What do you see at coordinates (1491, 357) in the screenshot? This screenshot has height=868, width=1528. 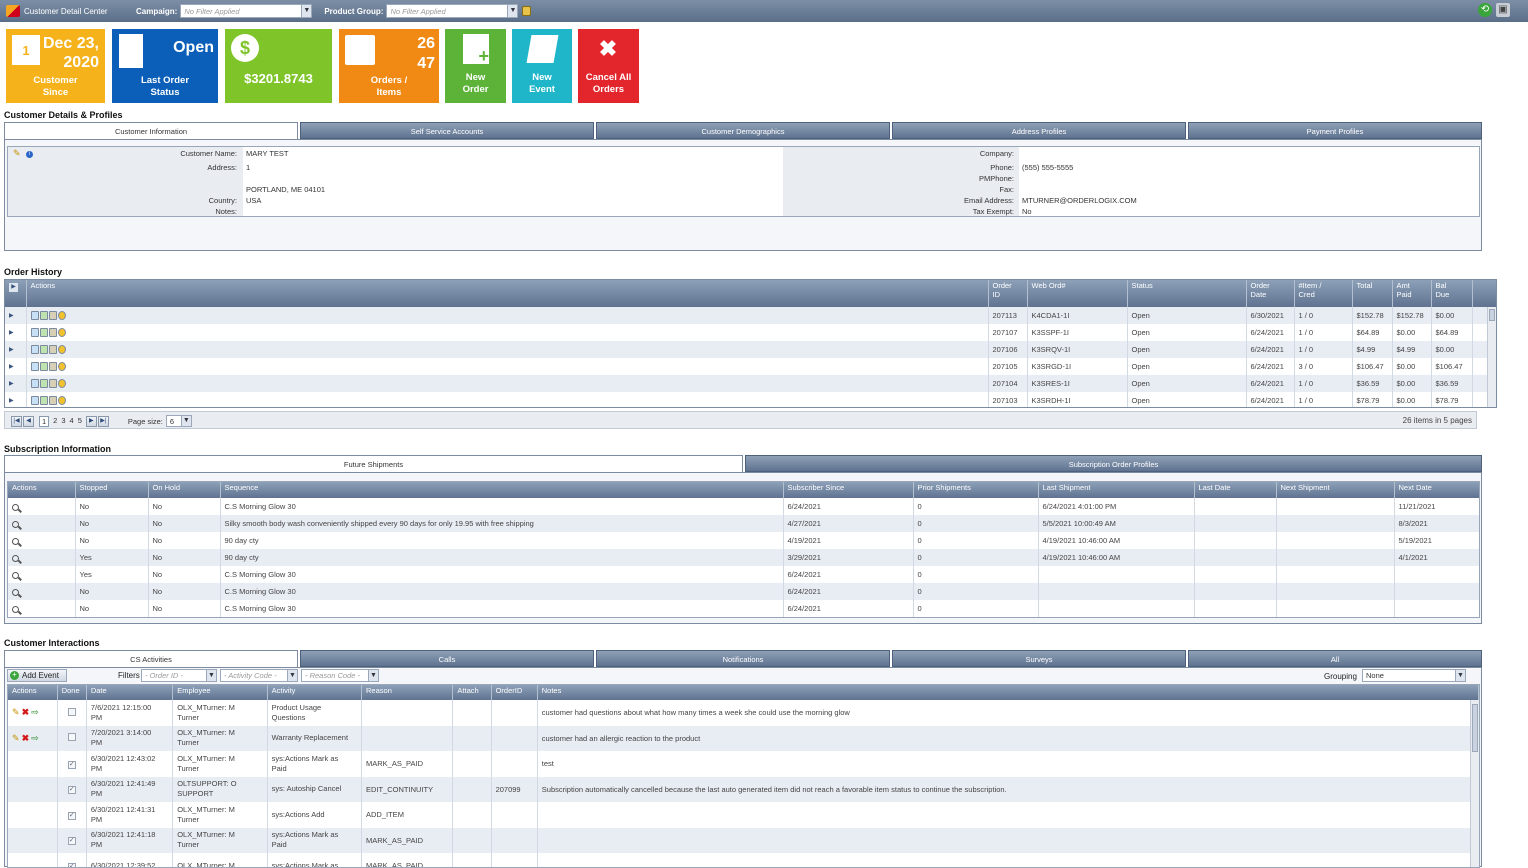 I see `order-history-scrollbar` at bounding box center [1491, 357].